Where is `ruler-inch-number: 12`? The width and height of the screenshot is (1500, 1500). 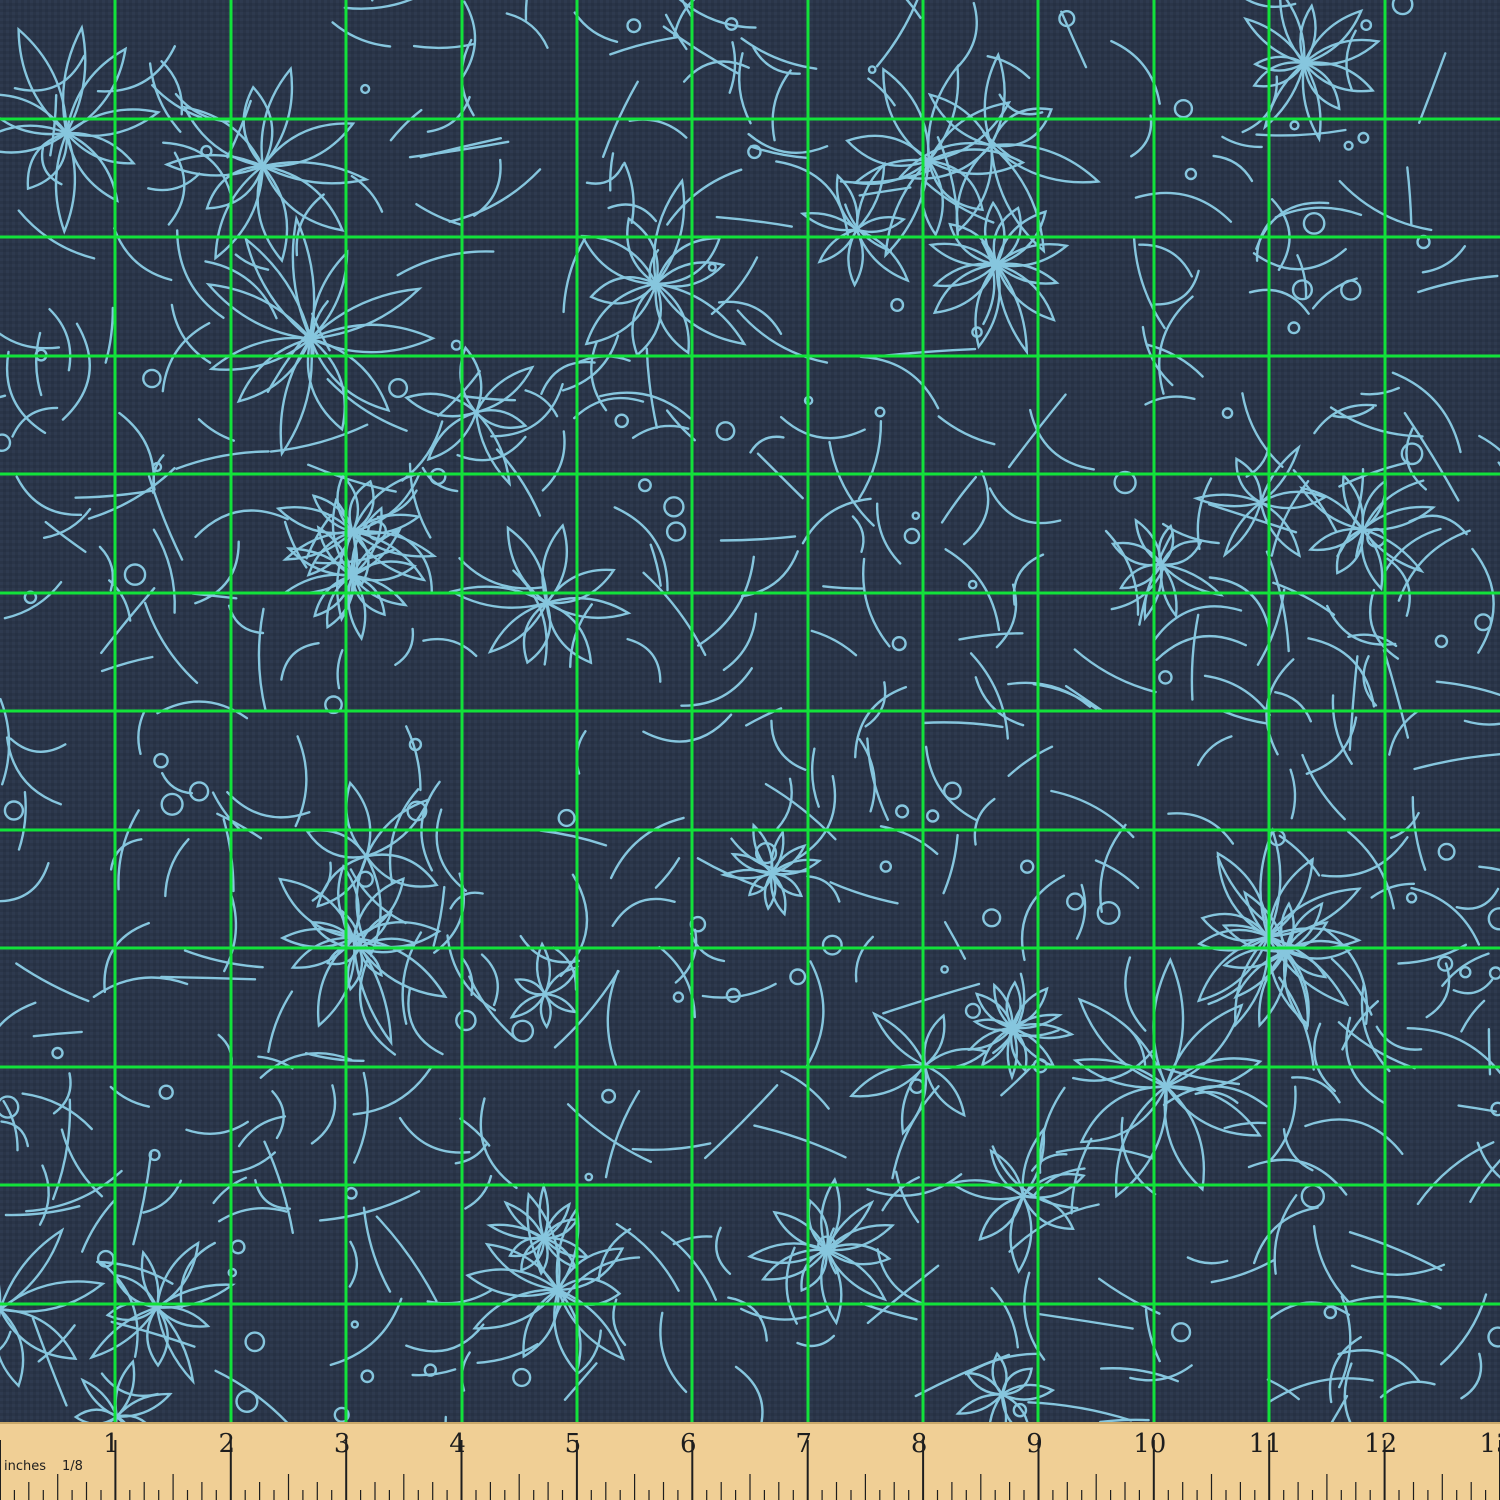
ruler-inch-number: 12 is located at coordinates (1380, 1444).